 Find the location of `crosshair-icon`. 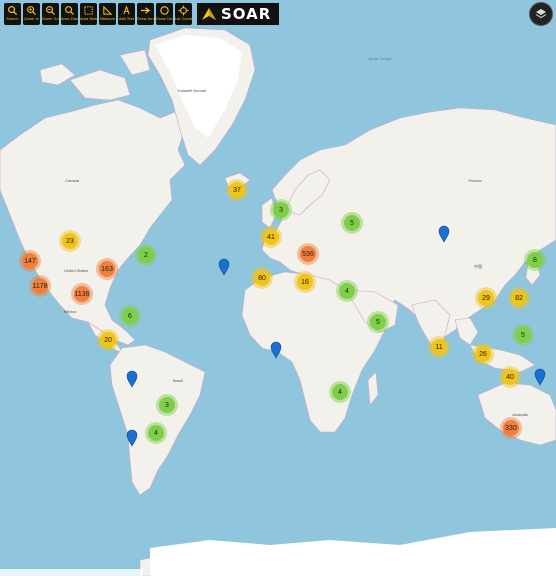

crosshair-icon is located at coordinates (183, 10).